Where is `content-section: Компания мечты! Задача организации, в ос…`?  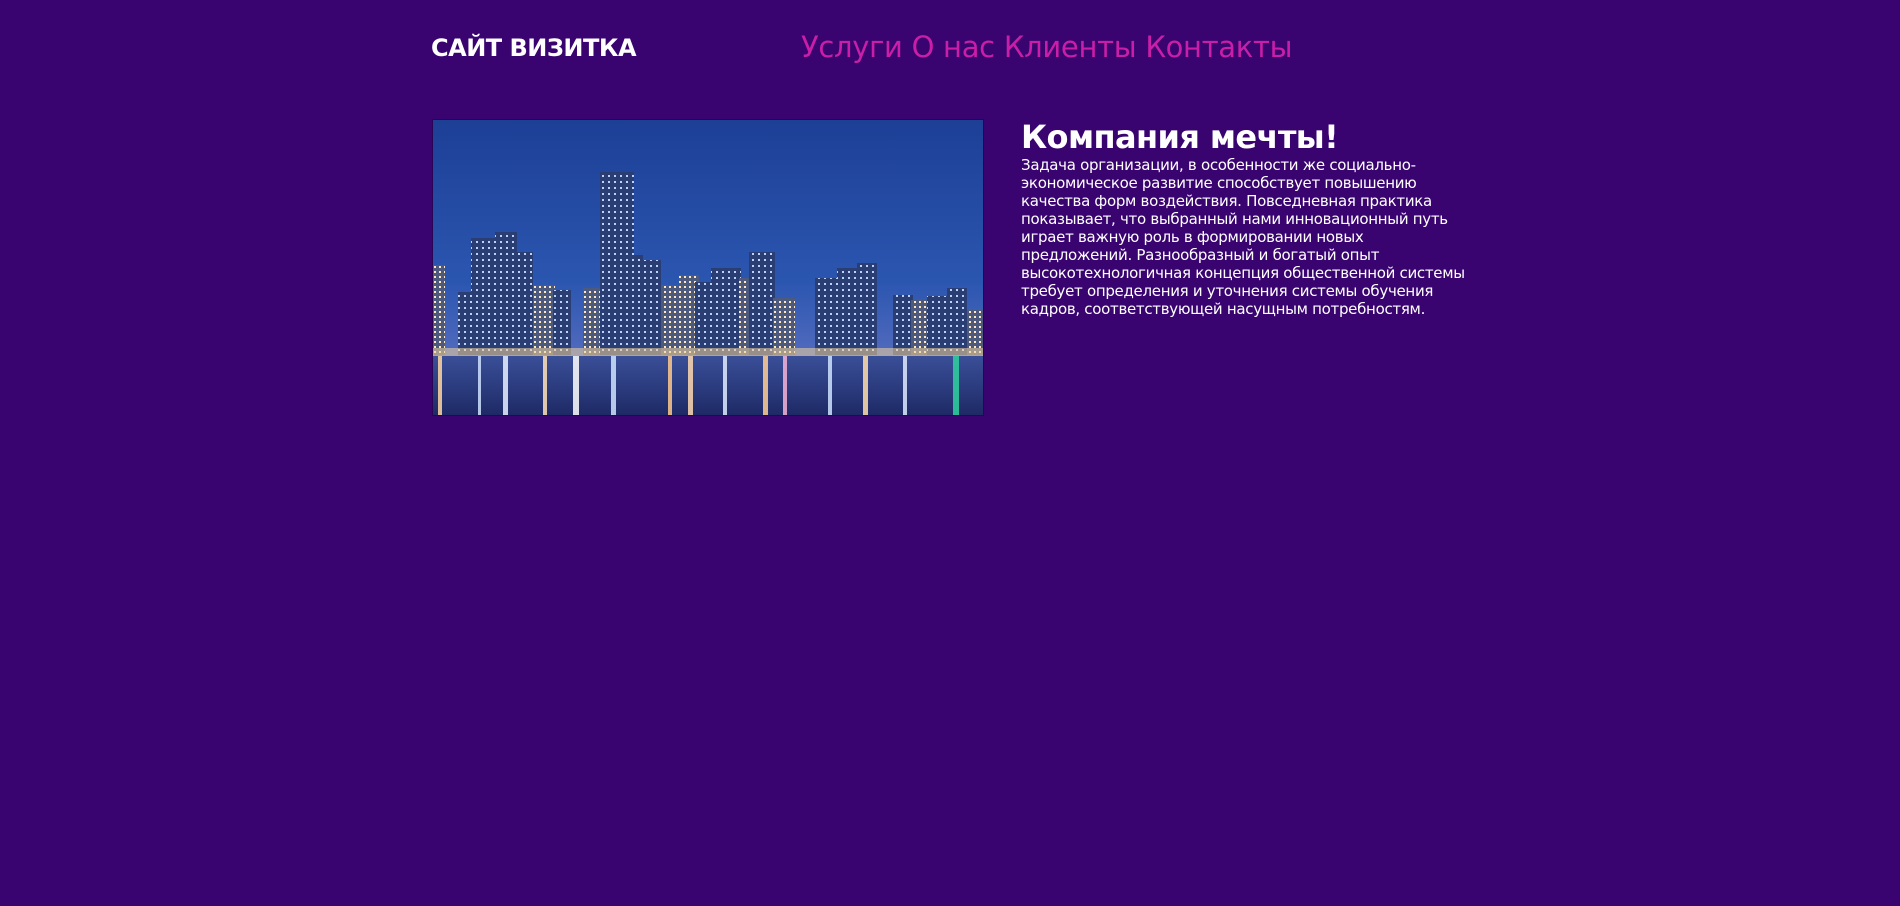
content-section: Компания мечты! Задача организации, в ос… is located at coordinates (1246, 218).